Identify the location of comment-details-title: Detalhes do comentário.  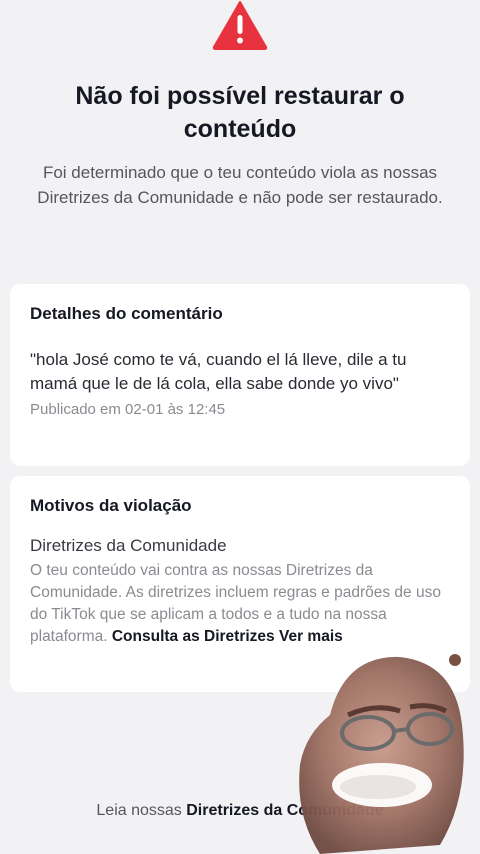
(126, 313).